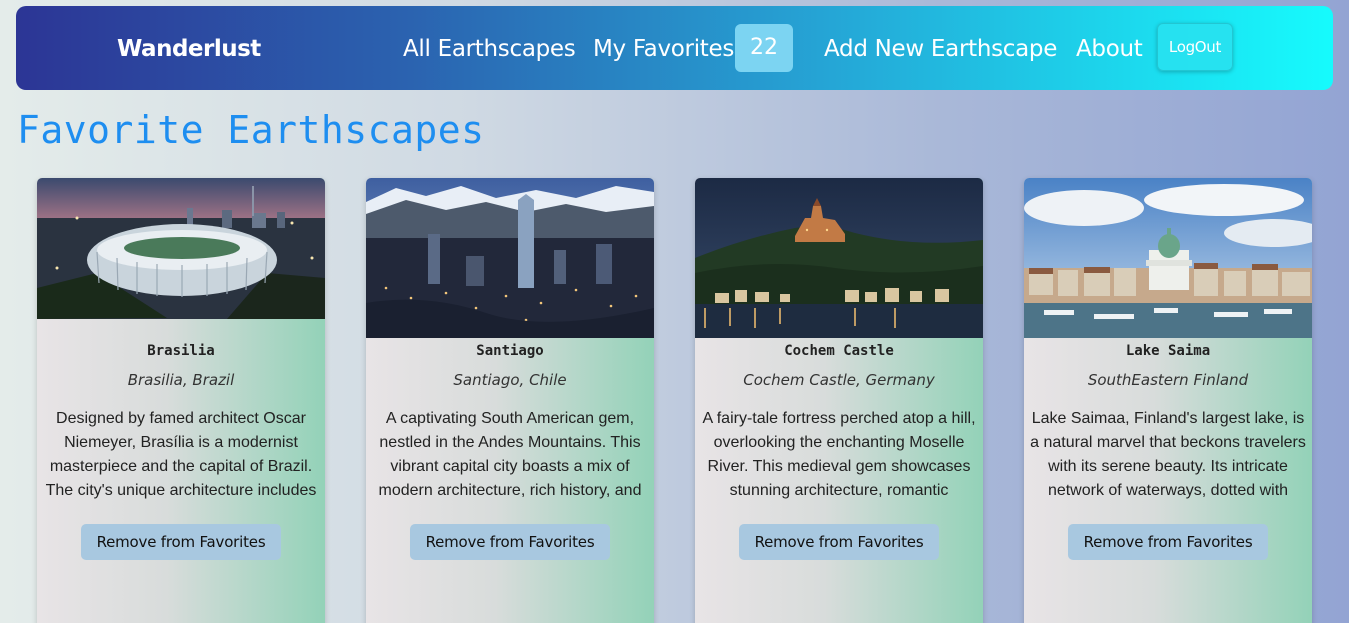  Describe the element at coordinates (1168, 380) in the screenshot. I see `card-location: SouthEastern Finland` at that location.